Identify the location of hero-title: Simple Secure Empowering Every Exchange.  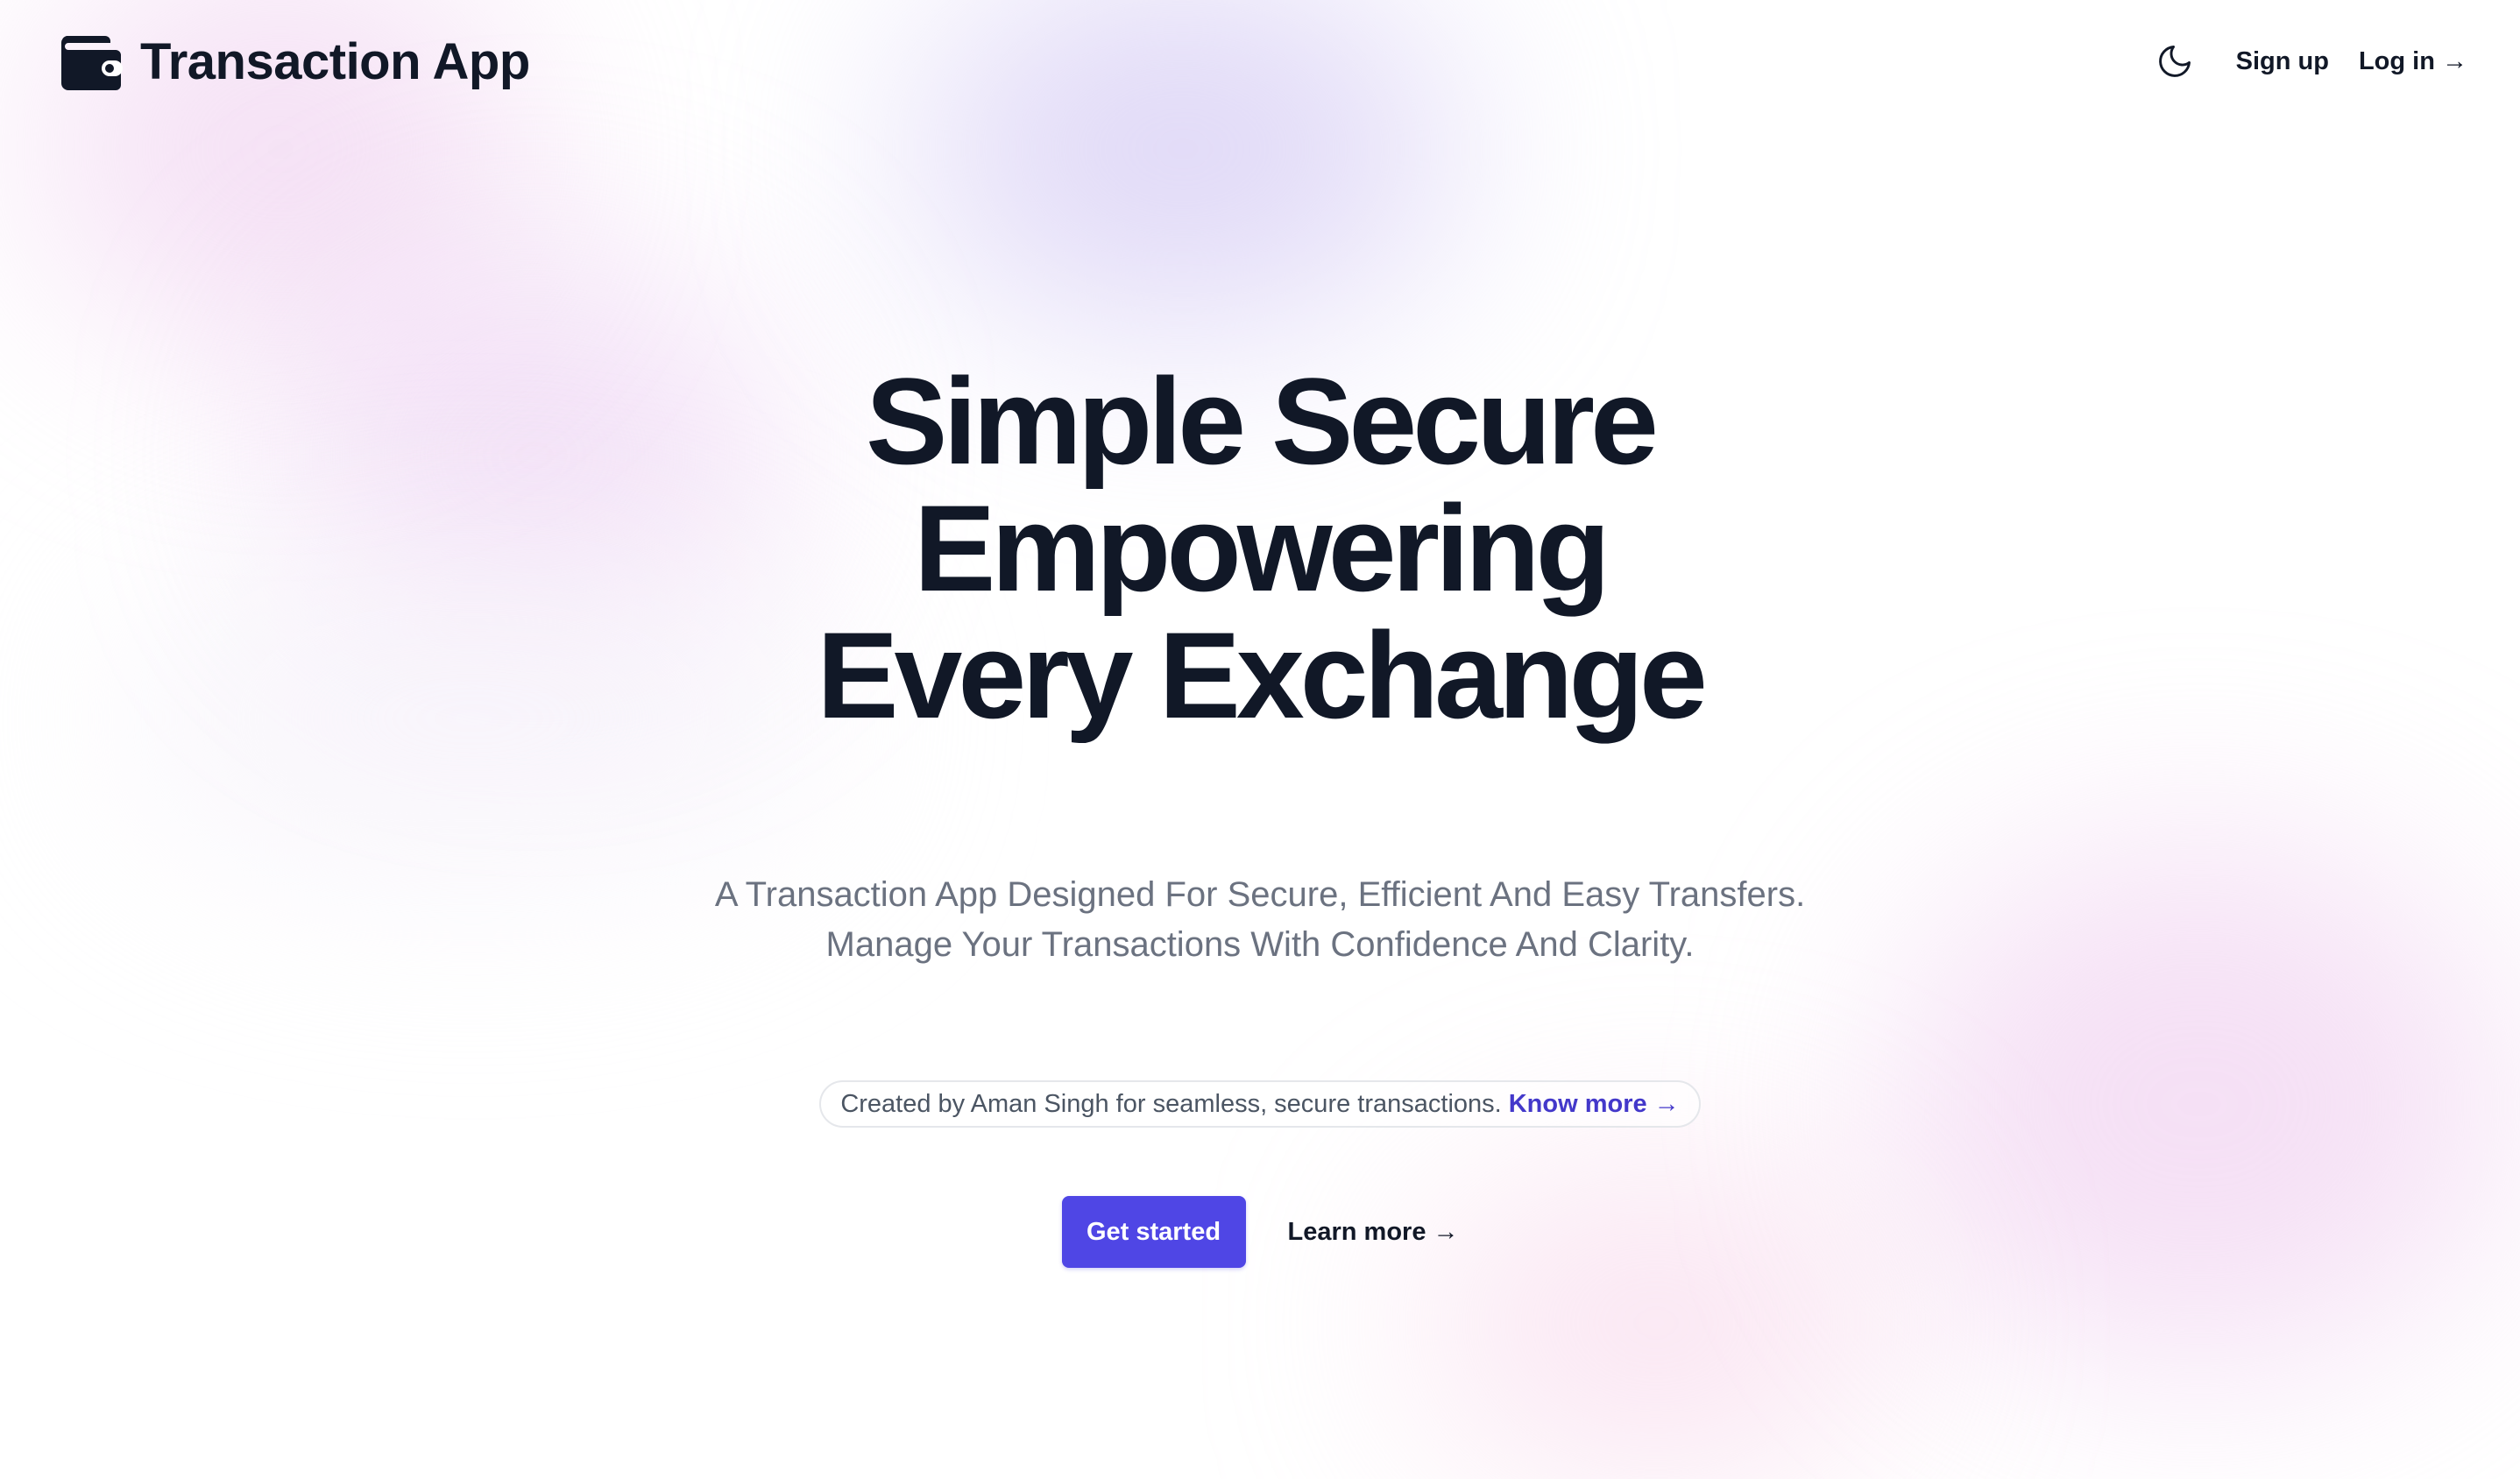
(1262, 548).